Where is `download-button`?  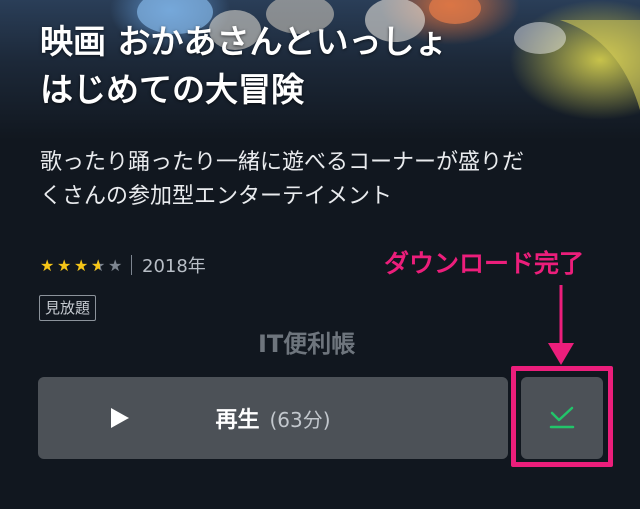 download-button is located at coordinates (562, 418).